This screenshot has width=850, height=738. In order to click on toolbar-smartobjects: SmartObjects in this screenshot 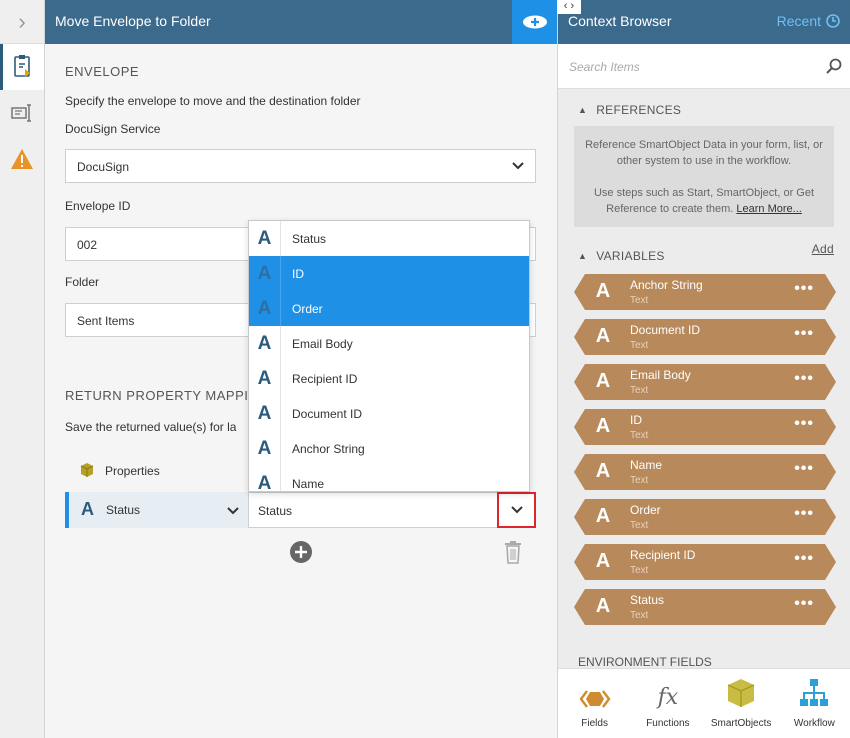, I will do `click(741, 703)`.